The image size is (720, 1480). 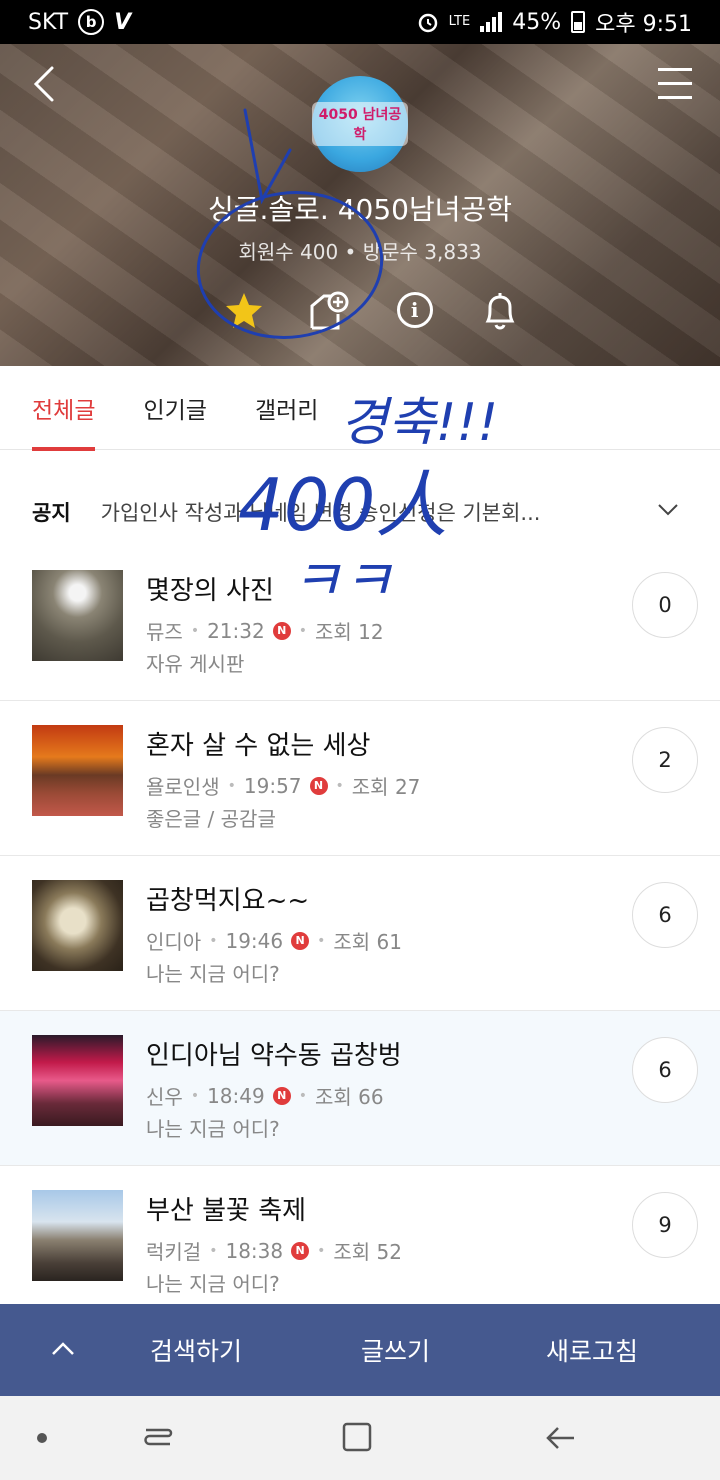 I want to click on post-views: 조회 61, so click(x=367, y=942).